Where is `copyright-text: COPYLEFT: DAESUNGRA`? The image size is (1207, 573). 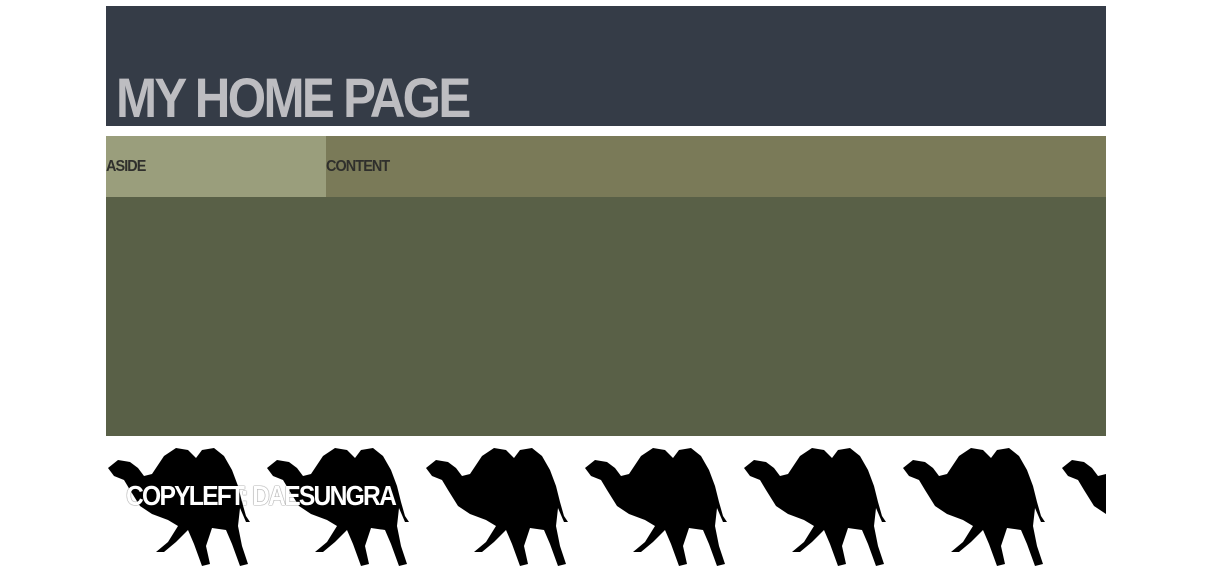
copyright-text: COPYLEFT: DAESUNGRA is located at coordinates (261, 495).